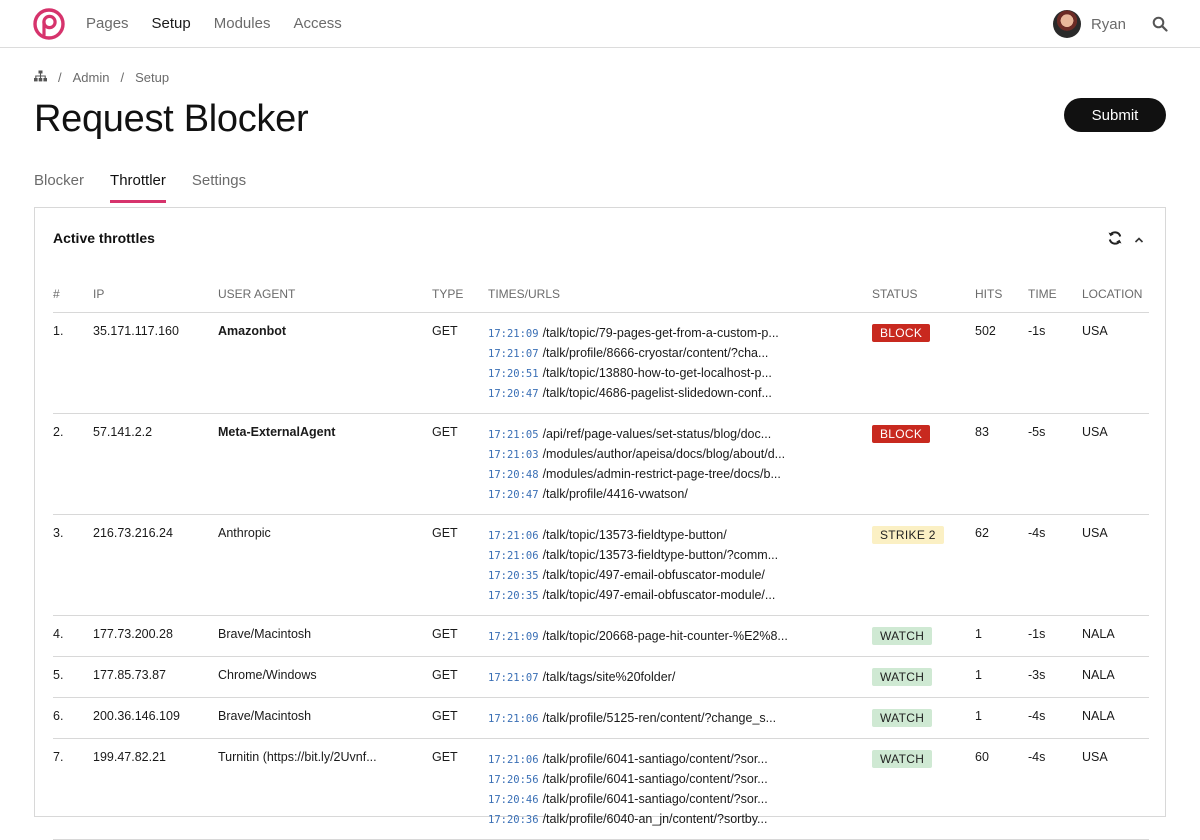  I want to click on url-entry: 17:20:47/talk/profile/4416-vwatson/, so click(680, 495).